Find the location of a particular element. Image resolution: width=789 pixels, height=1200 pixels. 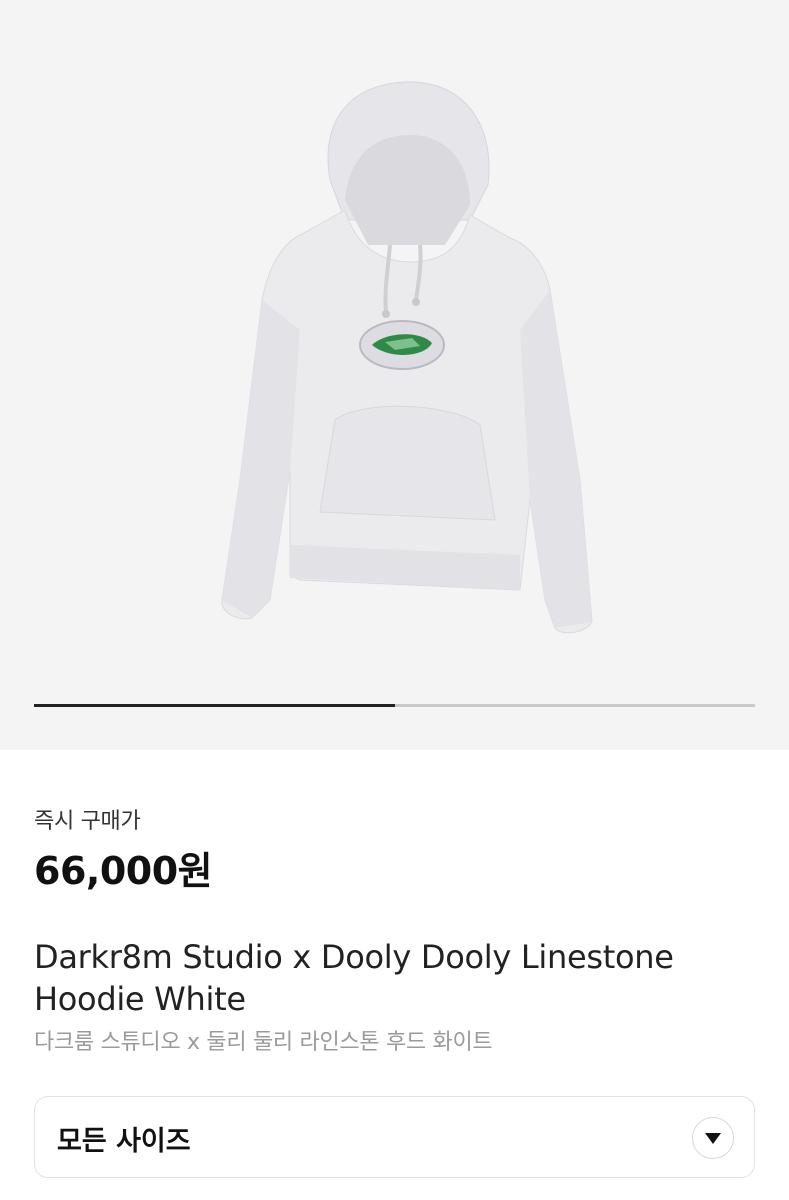

carousel-progress-bar is located at coordinates (394, 705).